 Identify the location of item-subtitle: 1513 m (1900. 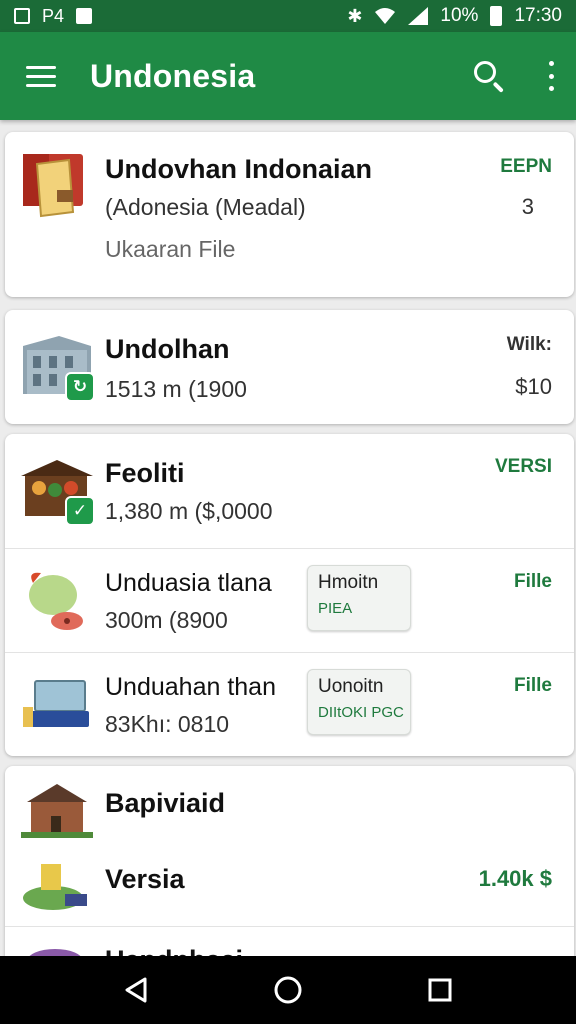
(176, 389).